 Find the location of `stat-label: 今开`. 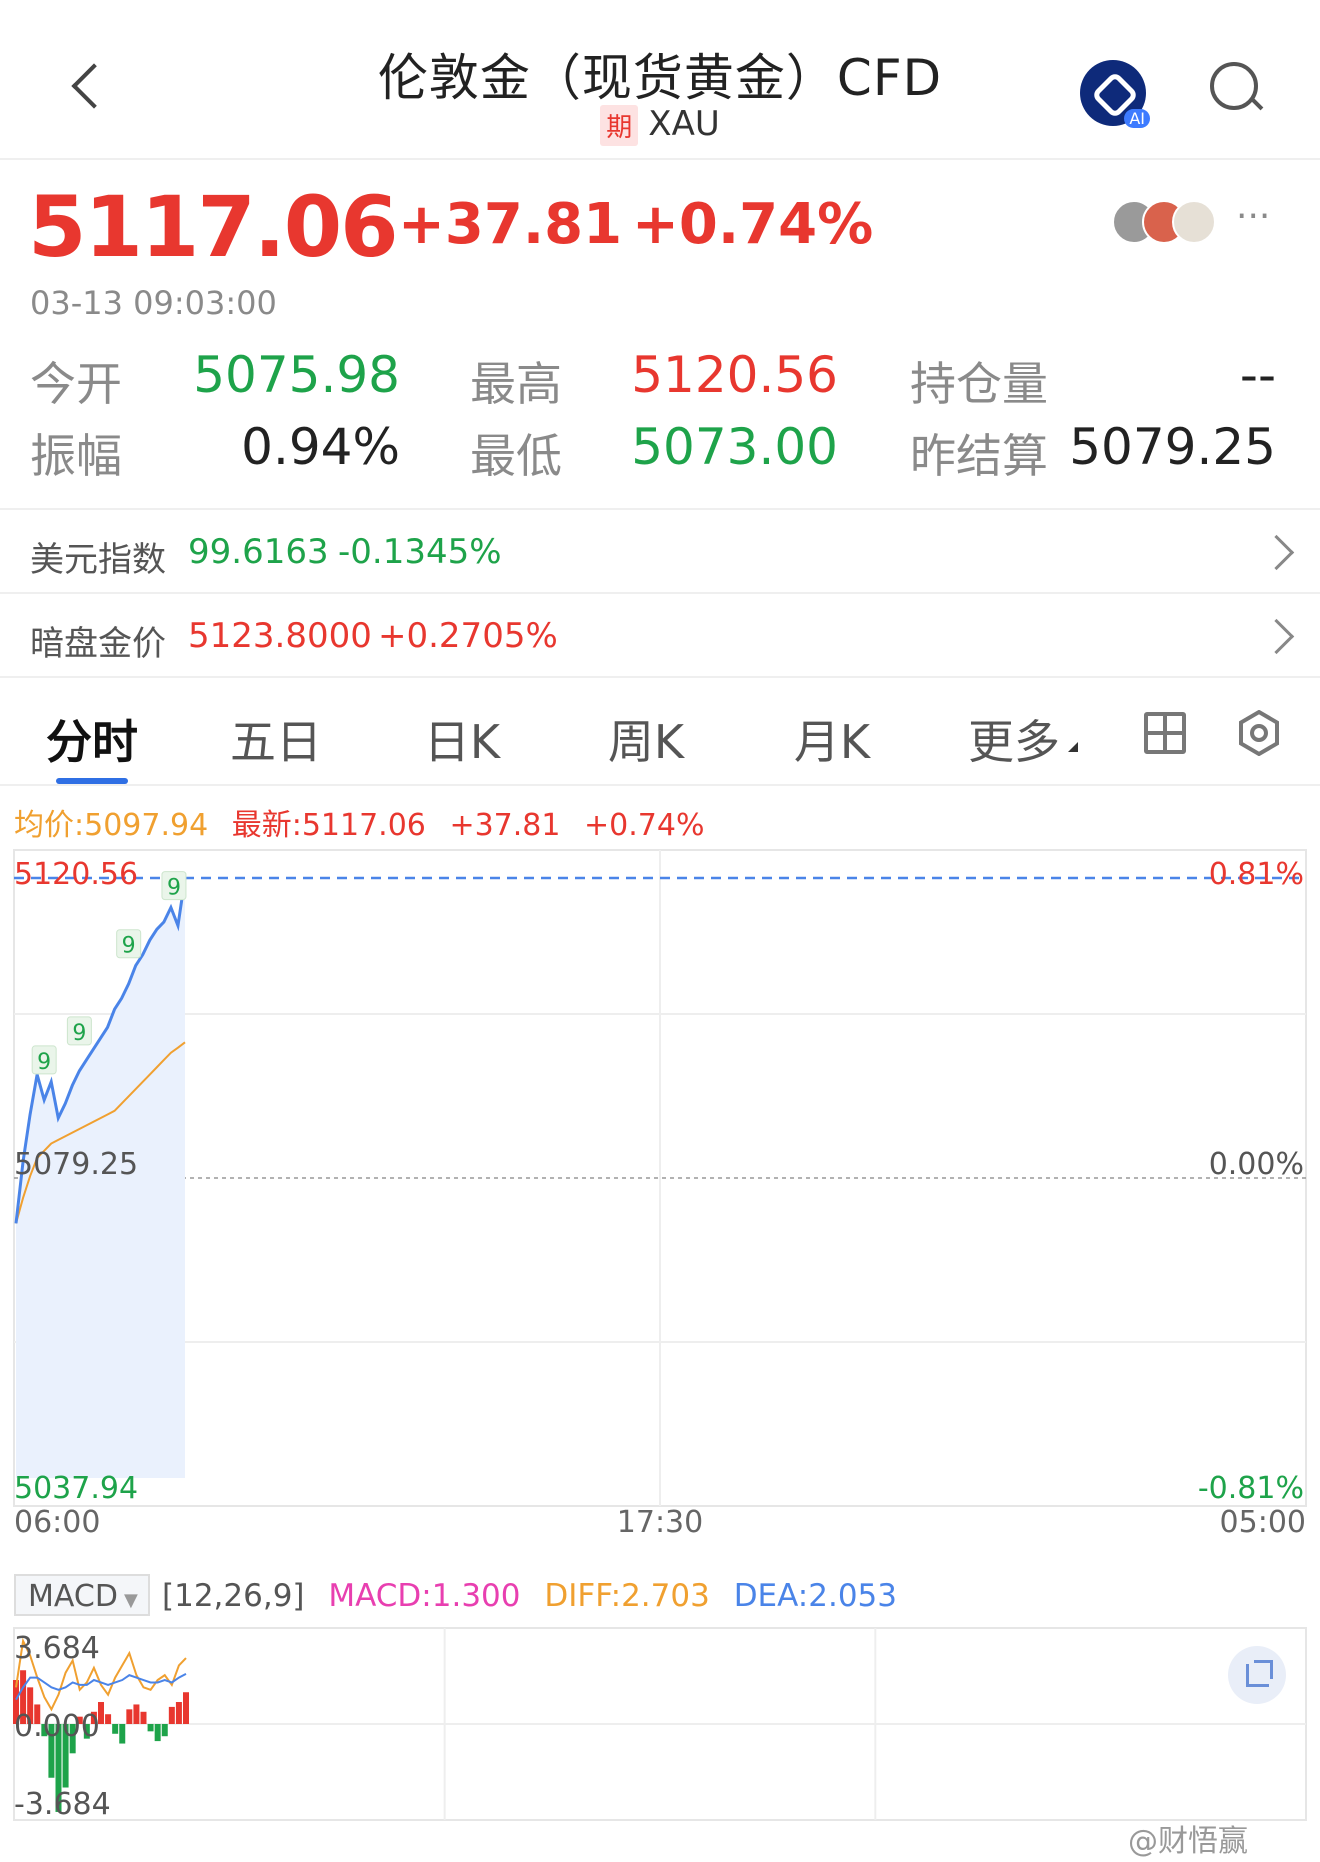

stat-label: 今开 is located at coordinates (76, 384).